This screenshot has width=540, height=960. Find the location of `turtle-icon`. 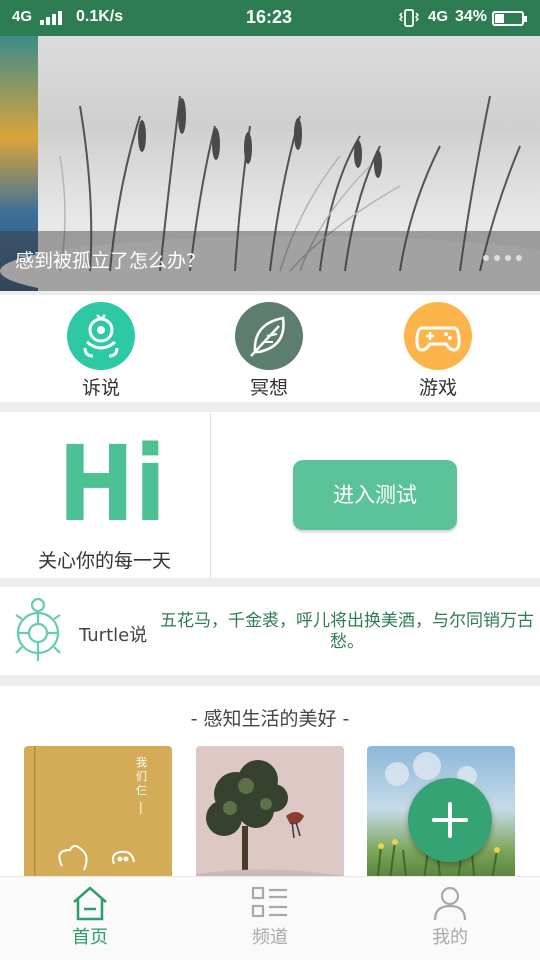

turtle-icon is located at coordinates (38, 629).